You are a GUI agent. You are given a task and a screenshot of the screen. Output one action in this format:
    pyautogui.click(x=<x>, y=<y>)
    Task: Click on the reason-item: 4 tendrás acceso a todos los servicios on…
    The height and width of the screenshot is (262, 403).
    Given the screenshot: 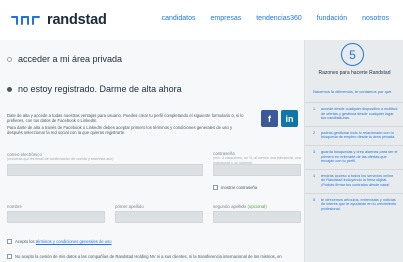 What is the action you would take?
    pyautogui.click(x=354, y=180)
    